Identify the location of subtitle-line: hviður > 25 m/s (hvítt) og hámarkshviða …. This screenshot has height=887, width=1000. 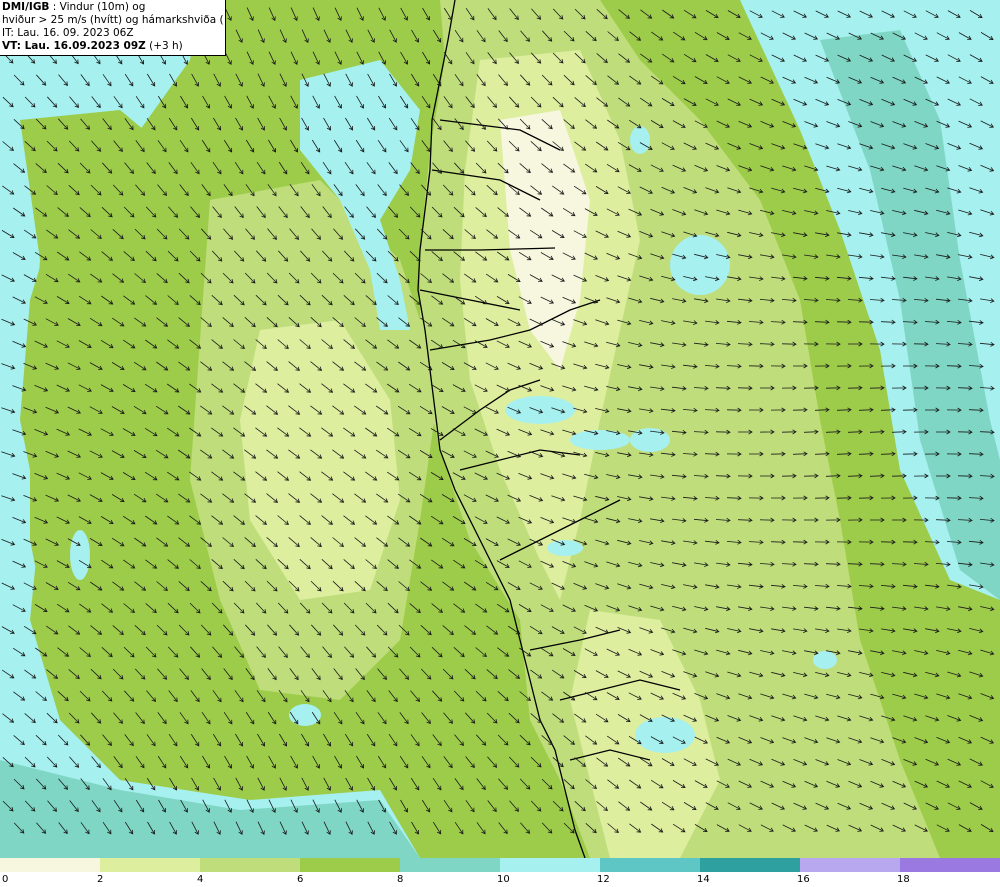
(112, 20).